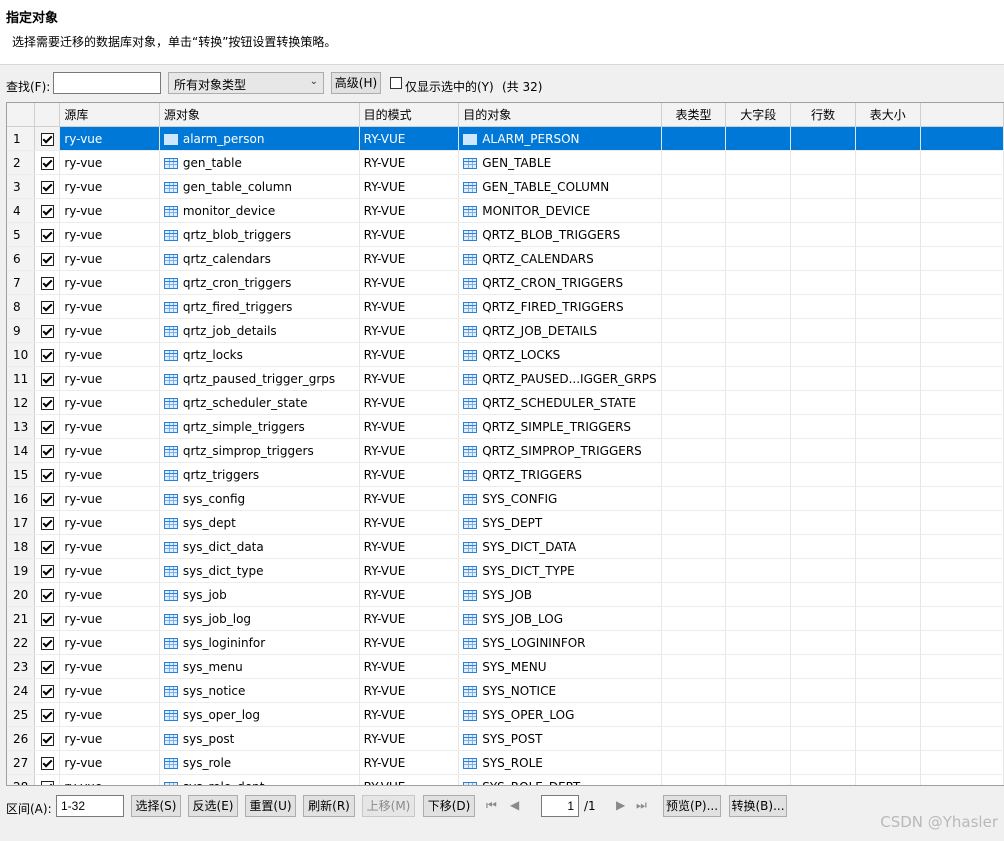 The image size is (1004, 841). What do you see at coordinates (505, 779) in the screenshot?
I see `table-row: 28 ry-vue sys_role_dept RY-VUE SYS_ROLE_DEPT` at bounding box center [505, 779].